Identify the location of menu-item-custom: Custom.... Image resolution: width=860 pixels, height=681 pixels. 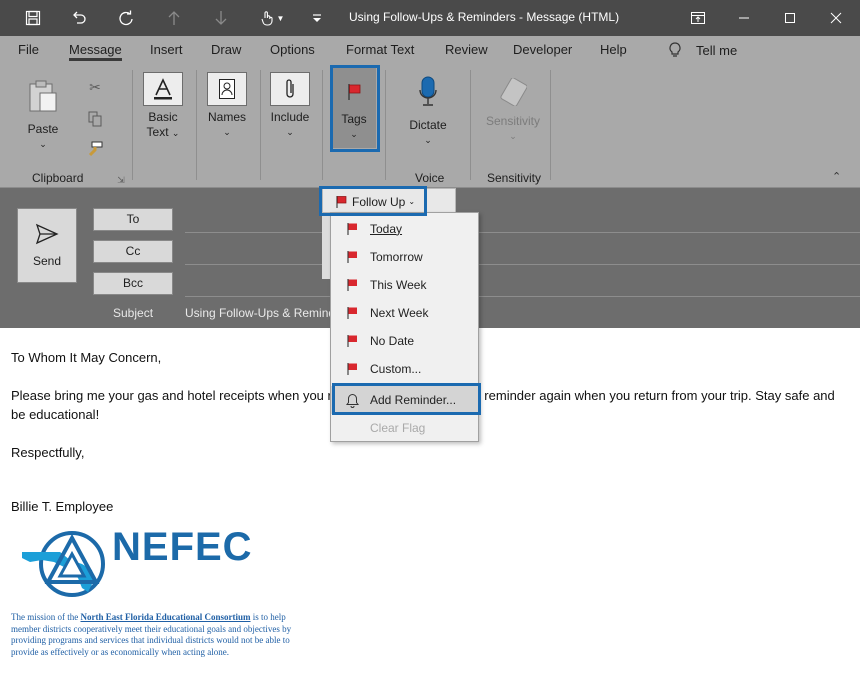
(404, 369).